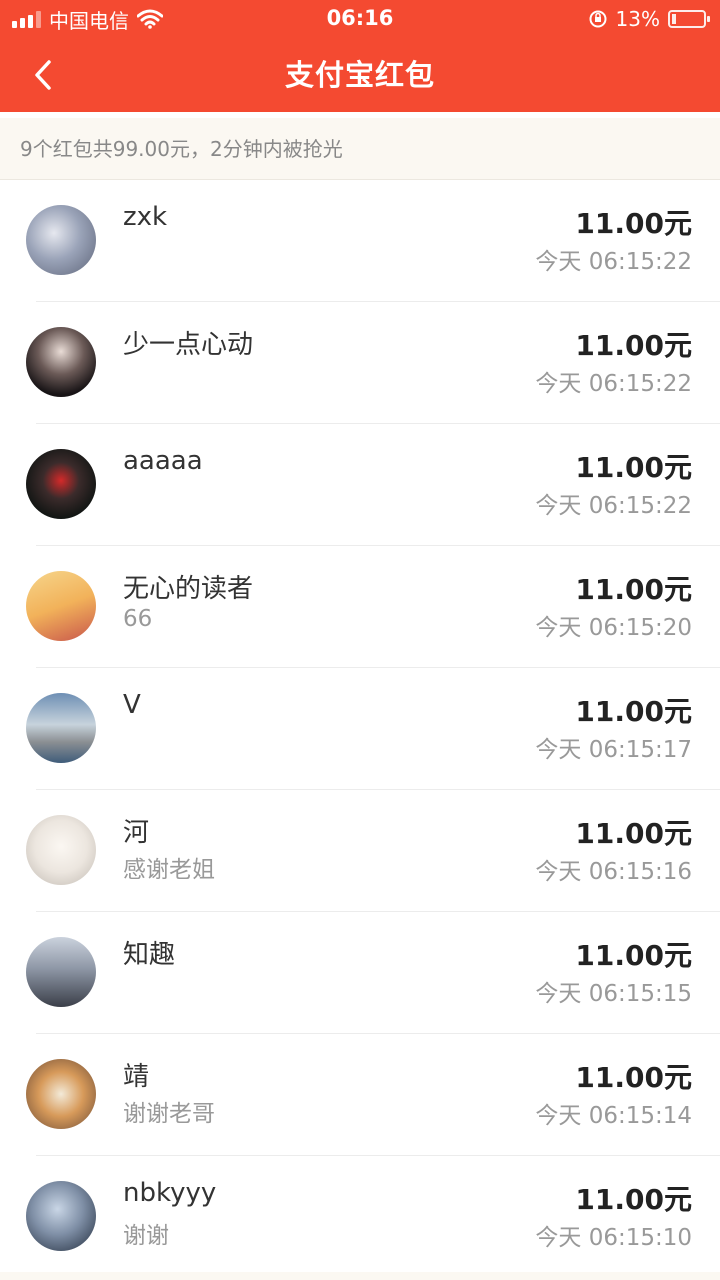  What do you see at coordinates (360, 1217) in the screenshot?
I see `list-item: nbkyyy 谢谢 11.00元今天 06:15:10` at bounding box center [360, 1217].